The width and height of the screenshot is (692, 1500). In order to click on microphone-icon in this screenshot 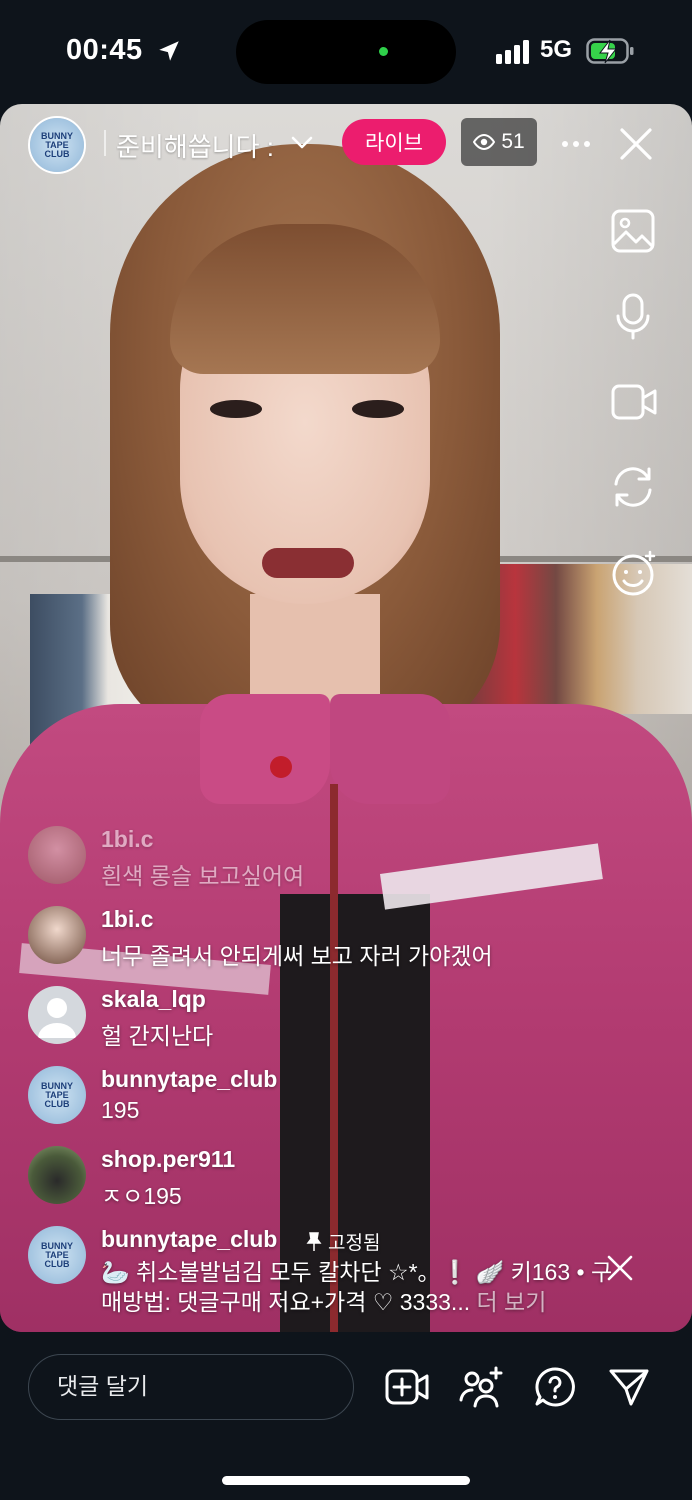, I will do `click(633, 316)`.